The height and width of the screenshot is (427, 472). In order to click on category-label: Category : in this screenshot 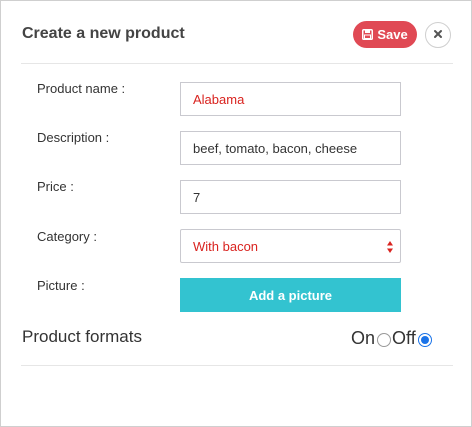, I will do `click(67, 236)`.